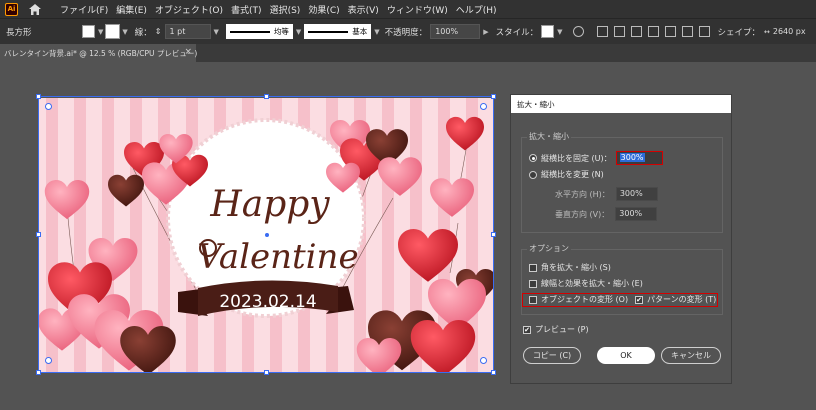  What do you see at coordinates (527, 329) in the screenshot?
I see `preview-checkbox: ✔` at bounding box center [527, 329].